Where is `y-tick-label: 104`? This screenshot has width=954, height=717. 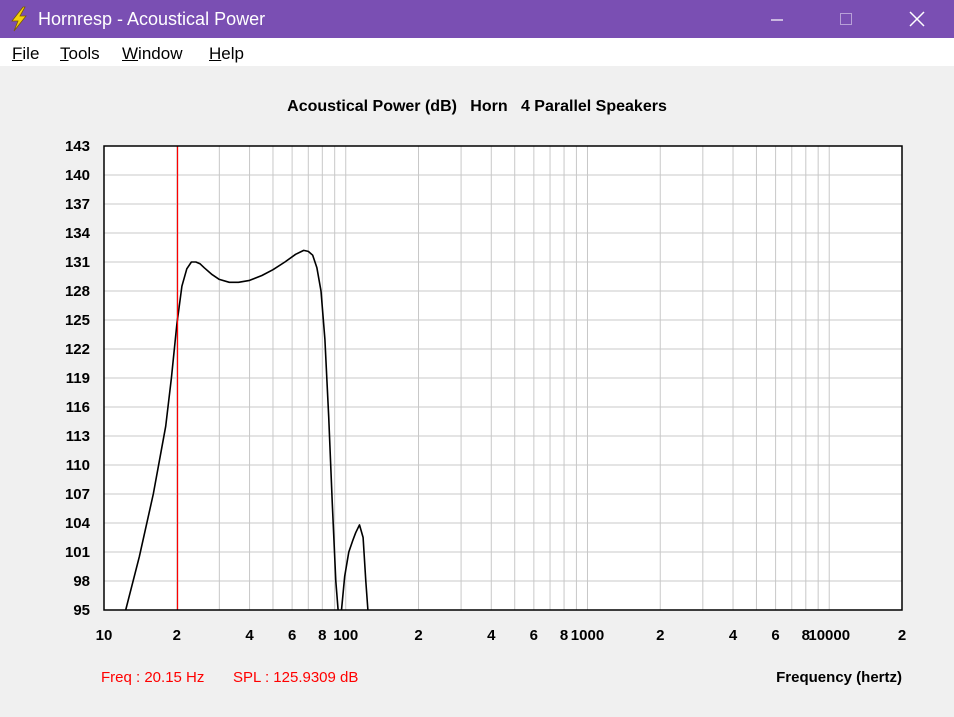
y-tick-label: 104 is located at coordinates (78, 523).